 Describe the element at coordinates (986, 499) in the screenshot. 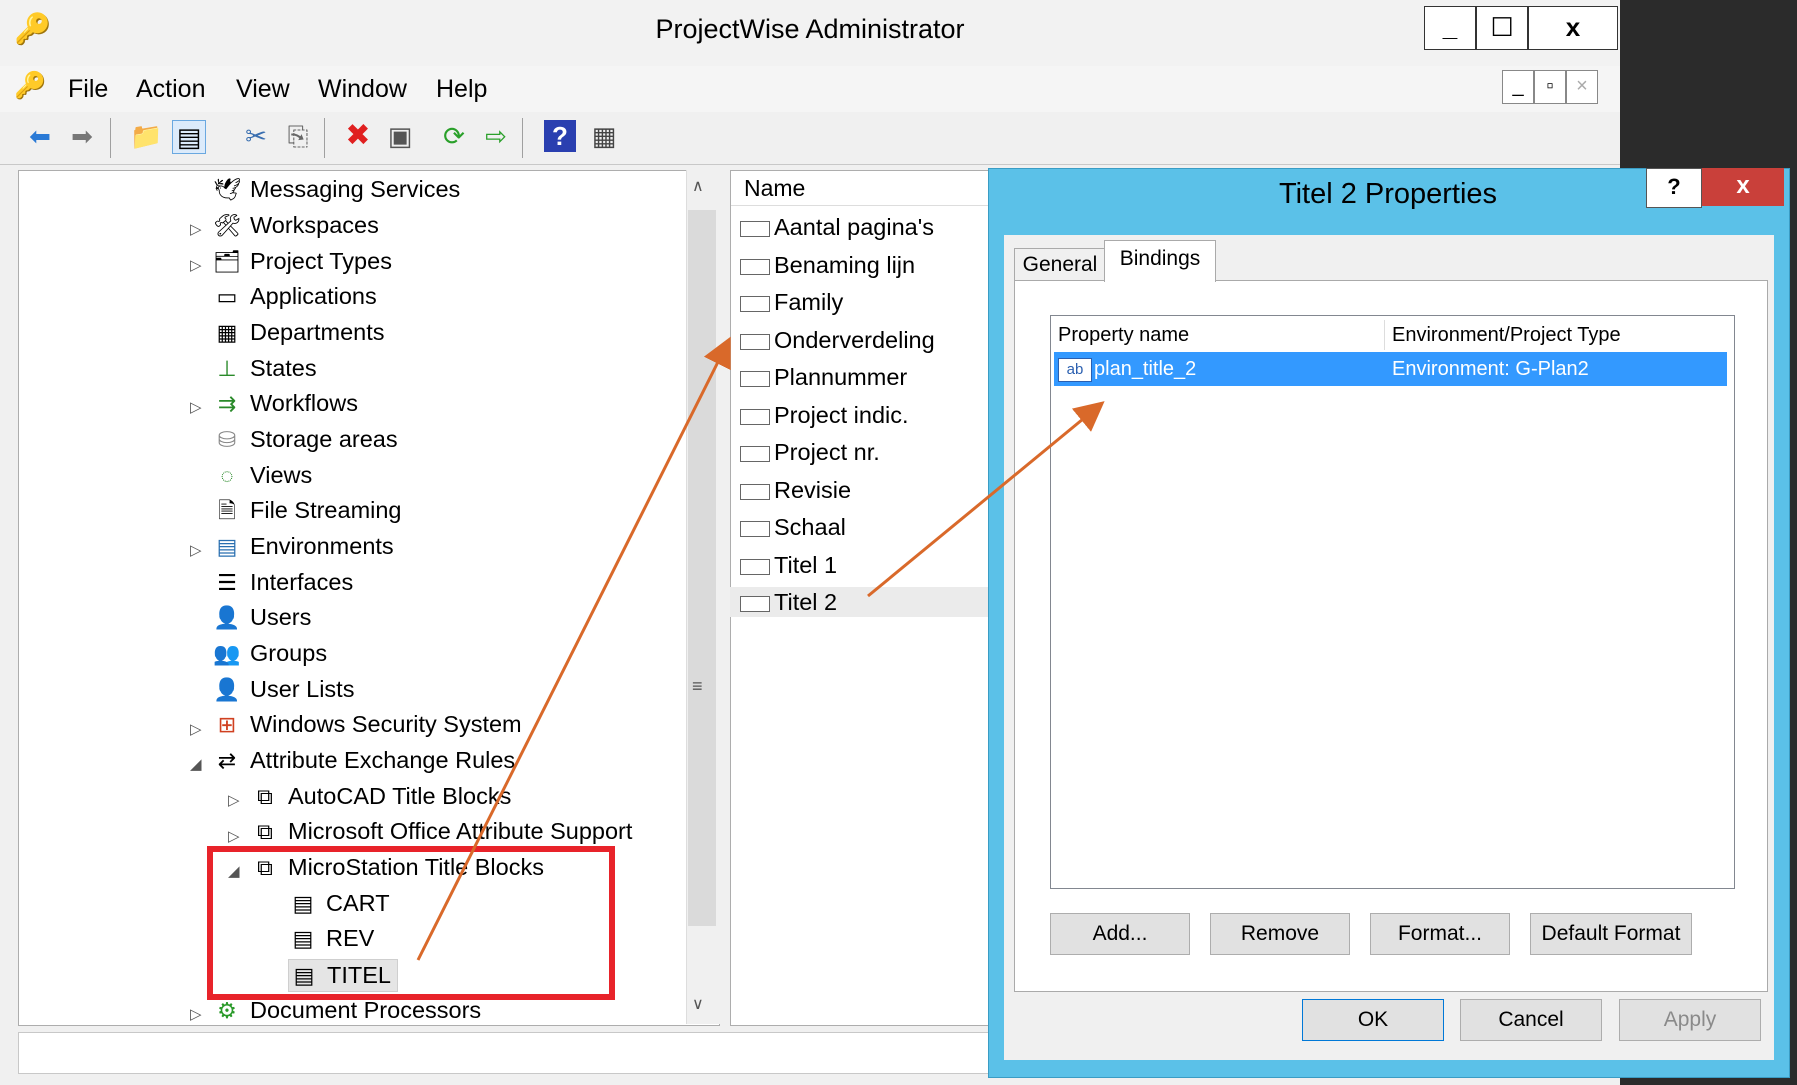

I see `arrow-titel2-to-binding` at that location.